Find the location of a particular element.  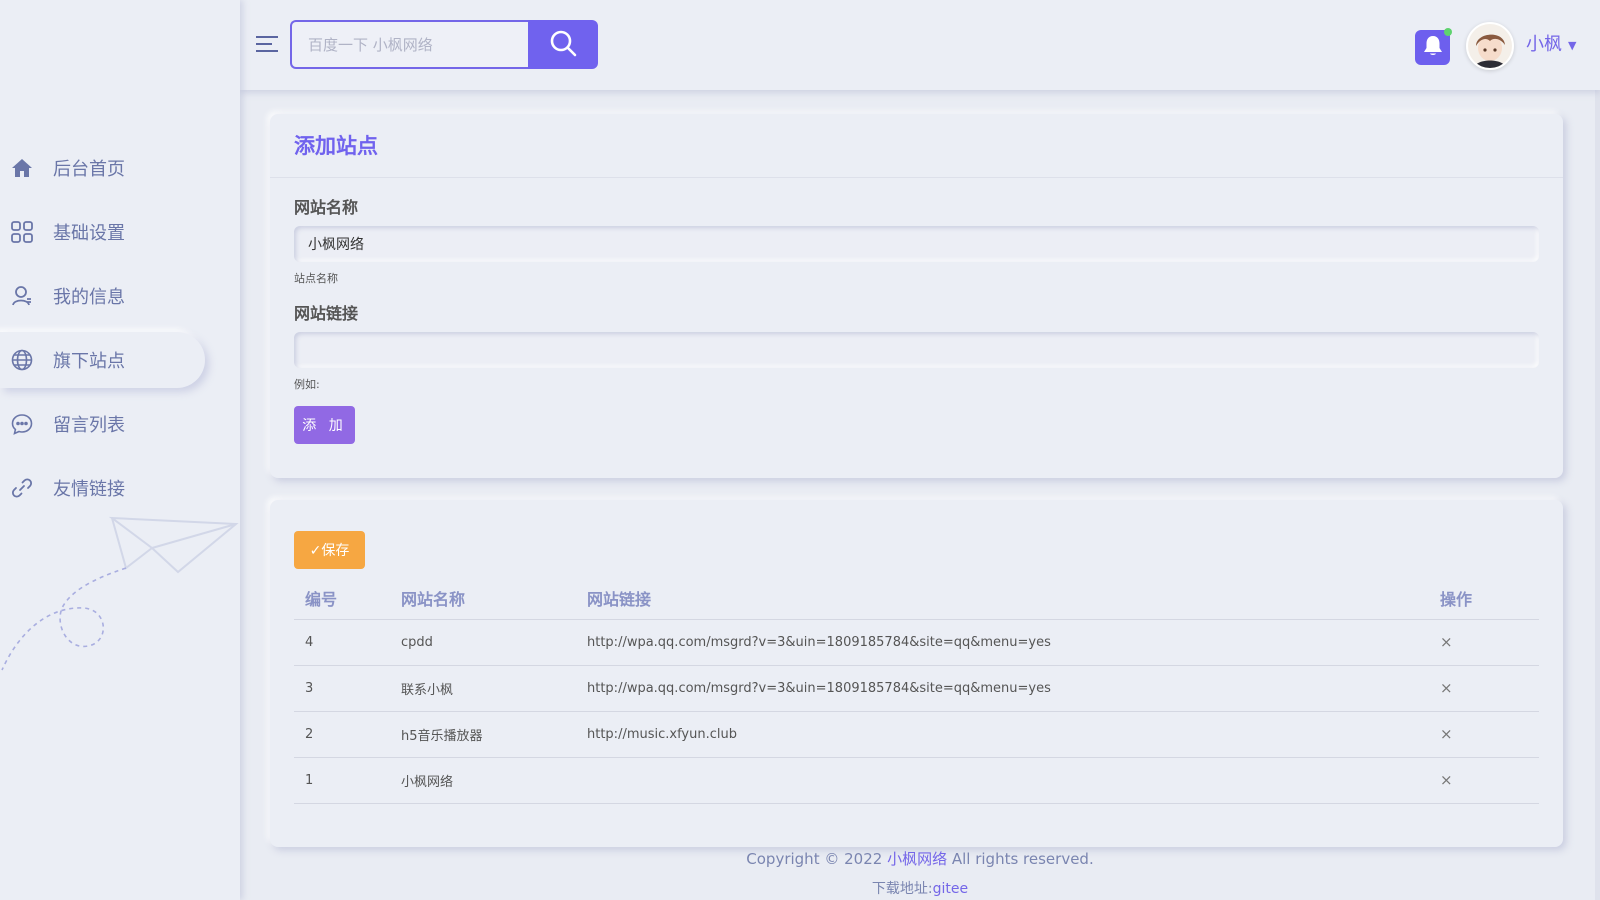

cell-id: 3 is located at coordinates (342, 688).